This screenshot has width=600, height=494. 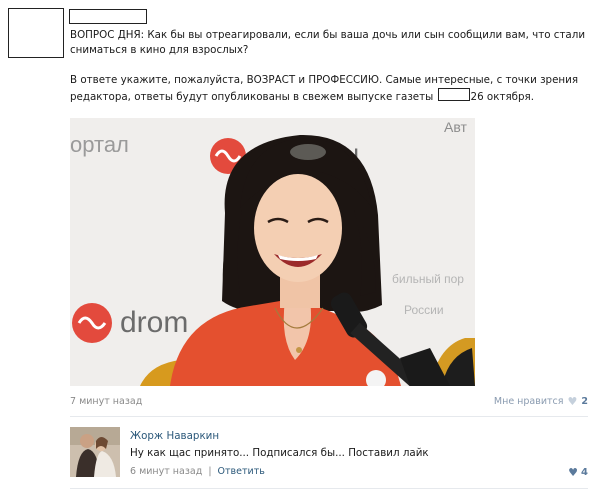 I want to click on post-like-button: Мне нравится ♥ 2, so click(x=541, y=401).